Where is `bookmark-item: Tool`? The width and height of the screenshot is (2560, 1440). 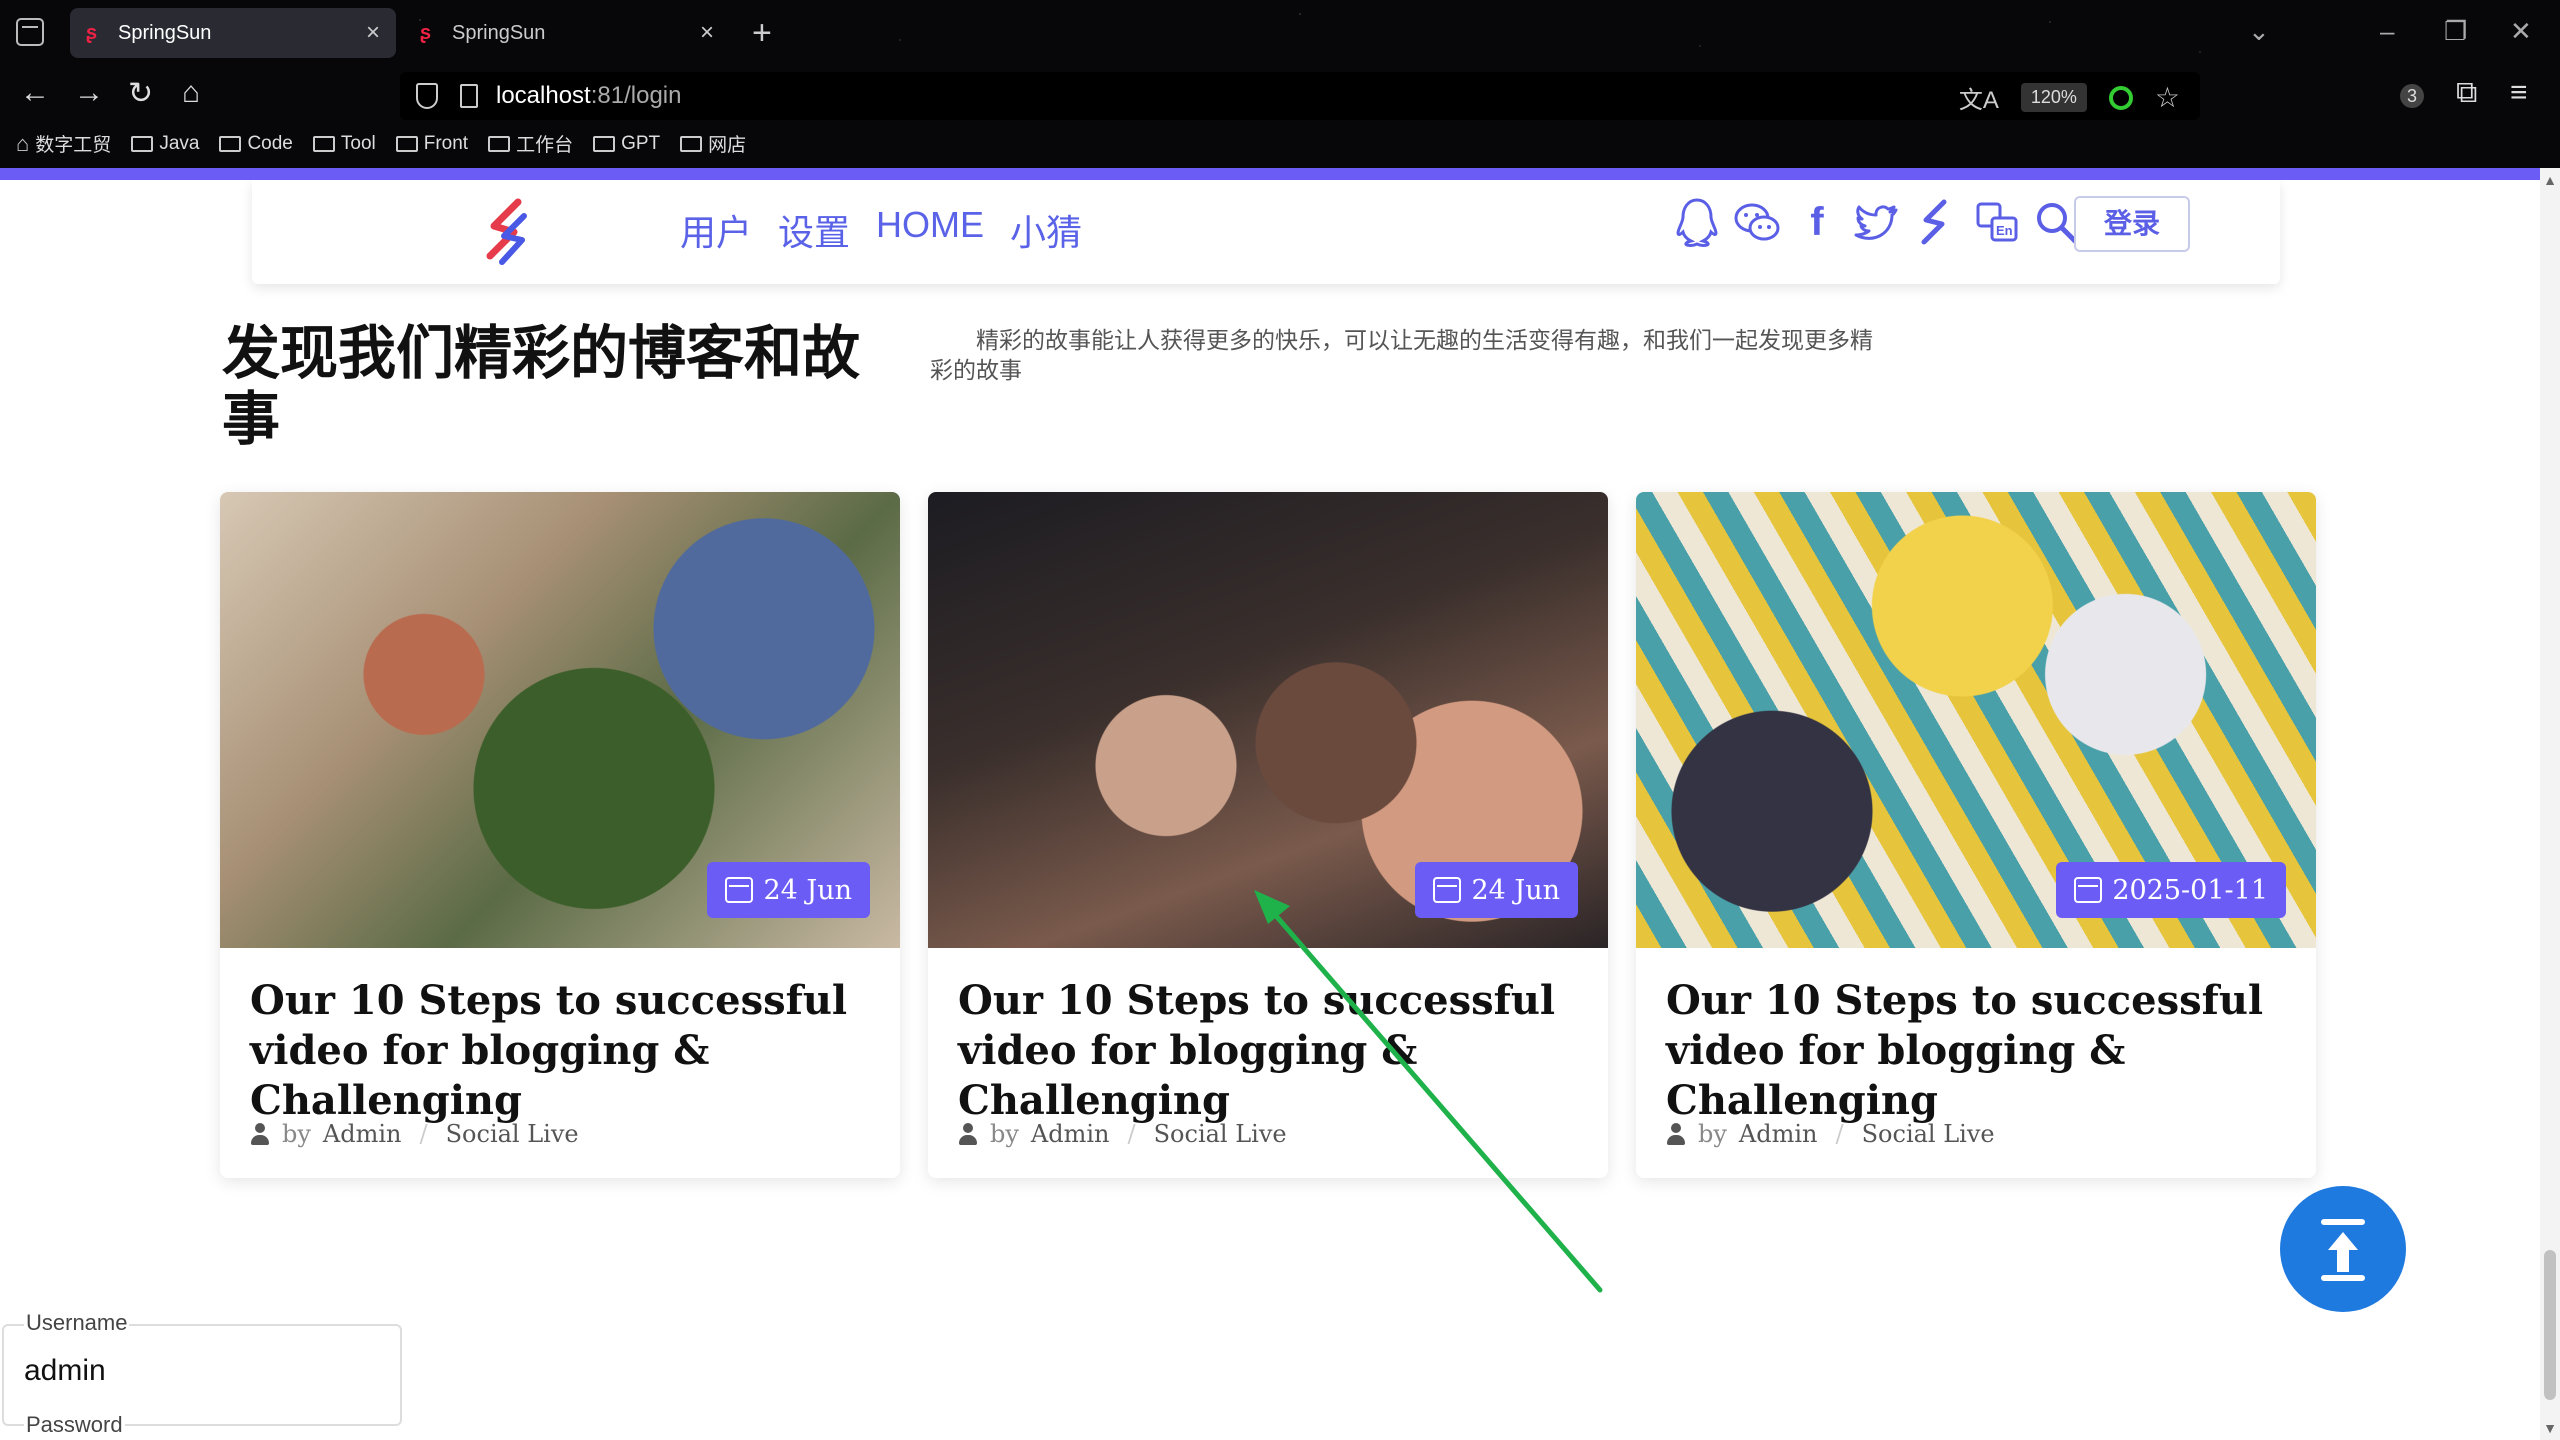 bookmark-item: Tool is located at coordinates (344, 143).